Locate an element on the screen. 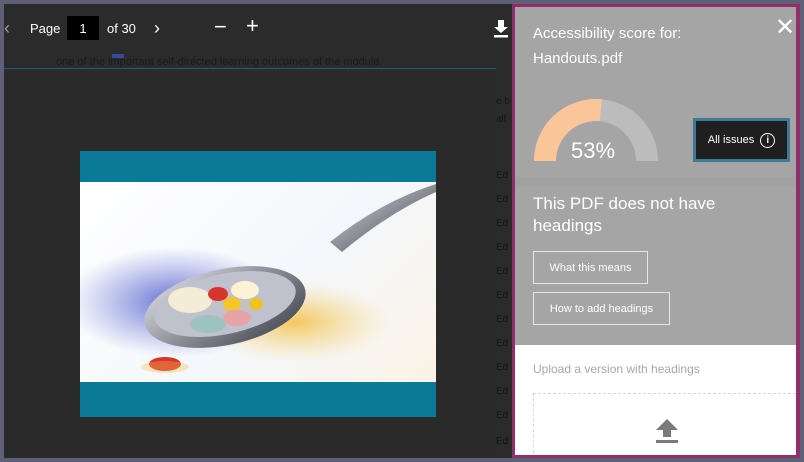 Image resolution: width=804 pixels, height=462 pixels. score-percentage: 53% is located at coordinates (593, 150).